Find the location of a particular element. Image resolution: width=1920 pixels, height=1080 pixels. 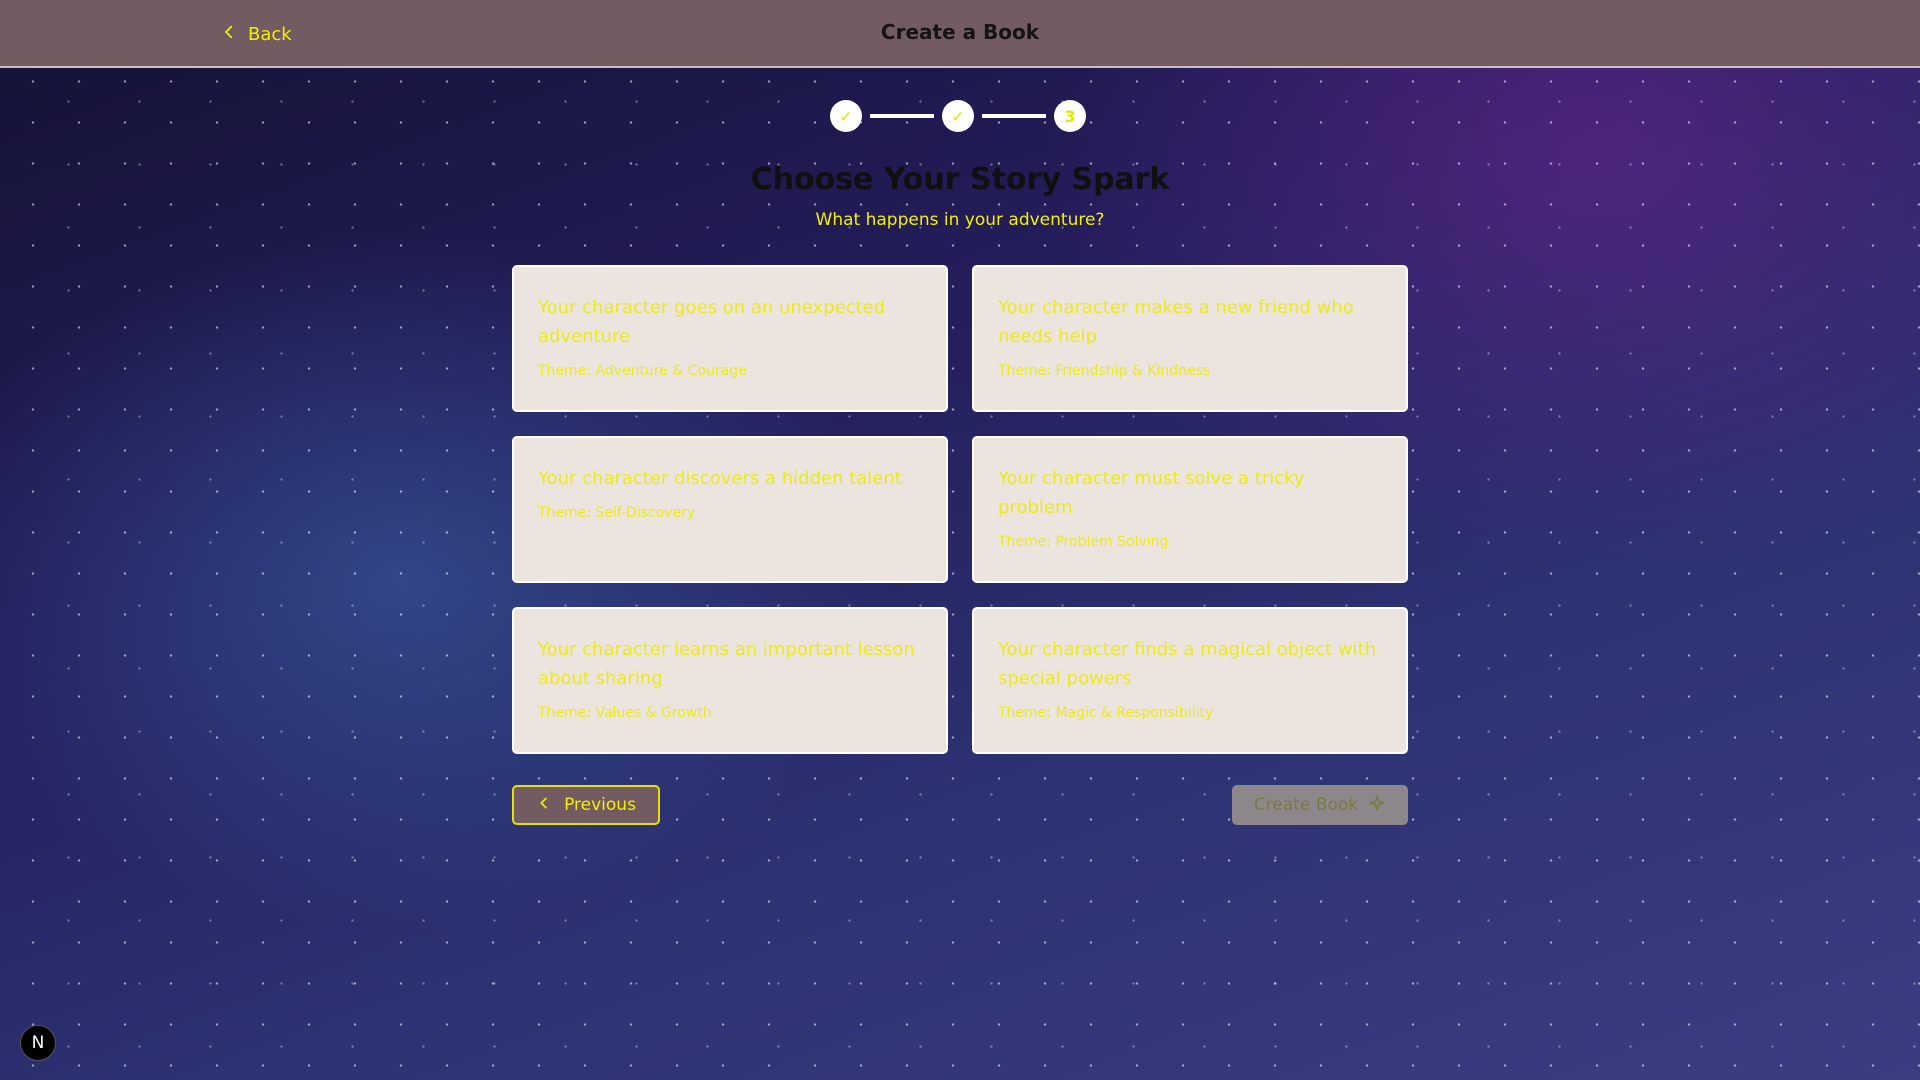

previous-label: Previous is located at coordinates (600, 805).